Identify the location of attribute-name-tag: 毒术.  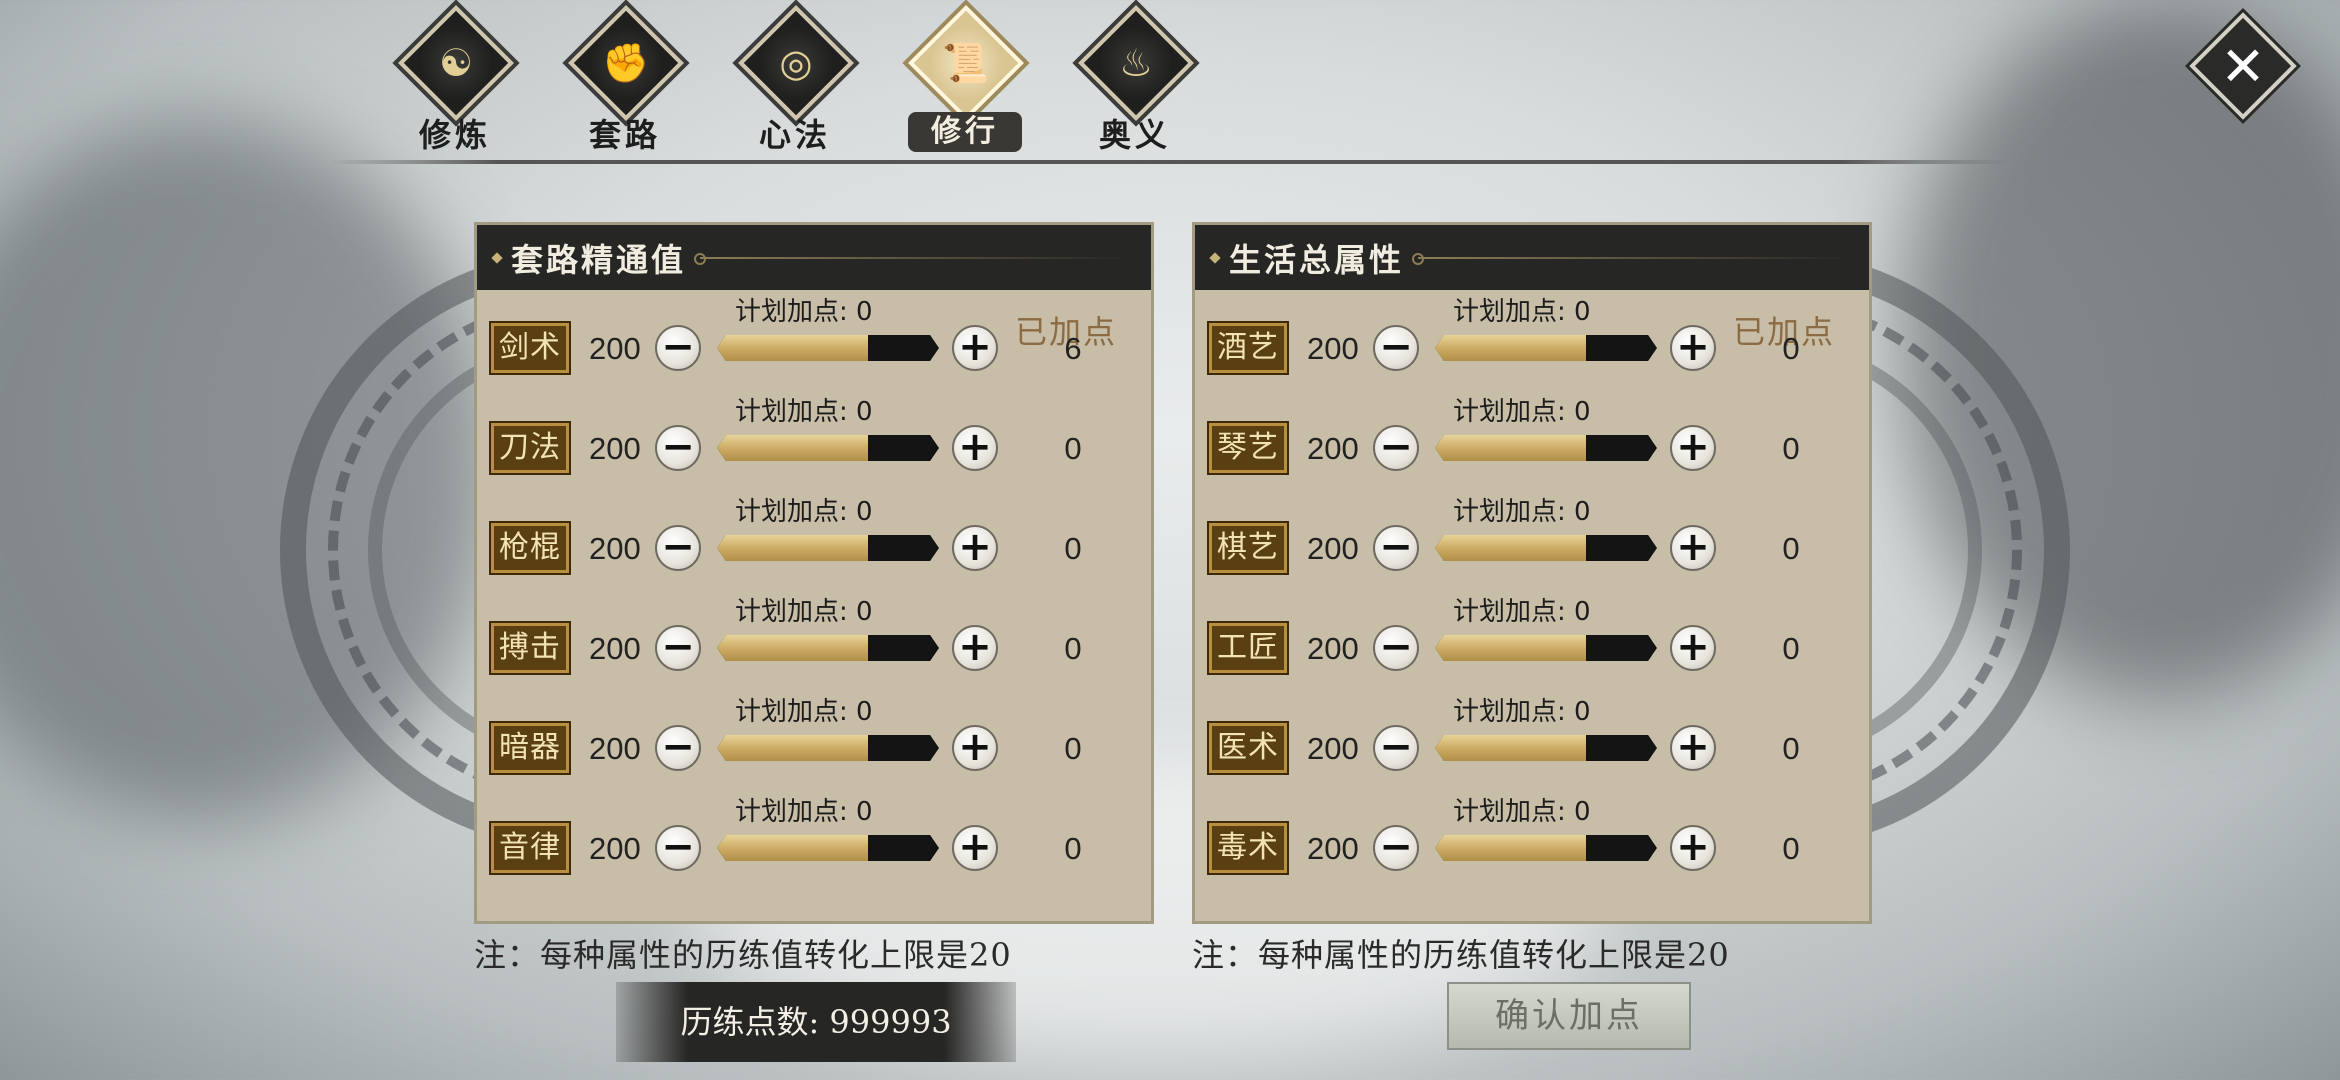
(1248, 848).